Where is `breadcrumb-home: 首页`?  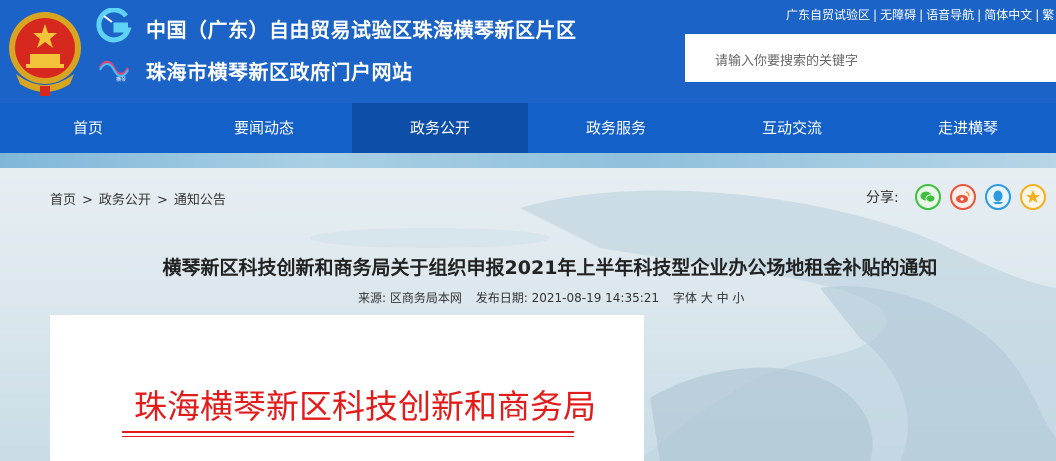 breadcrumb-home: 首页 is located at coordinates (63, 200).